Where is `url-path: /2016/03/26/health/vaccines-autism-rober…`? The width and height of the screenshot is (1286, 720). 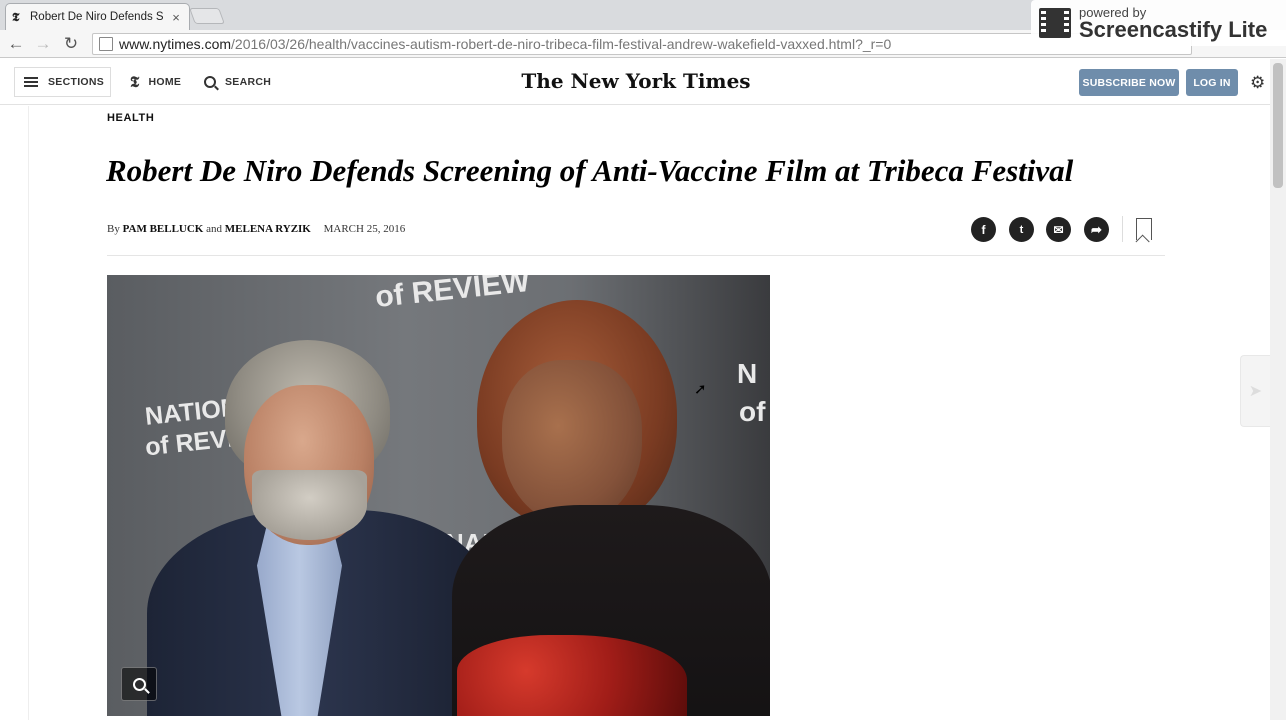
url-path: /2016/03/26/health/vaccines-autism-rober… is located at coordinates (561, 44).